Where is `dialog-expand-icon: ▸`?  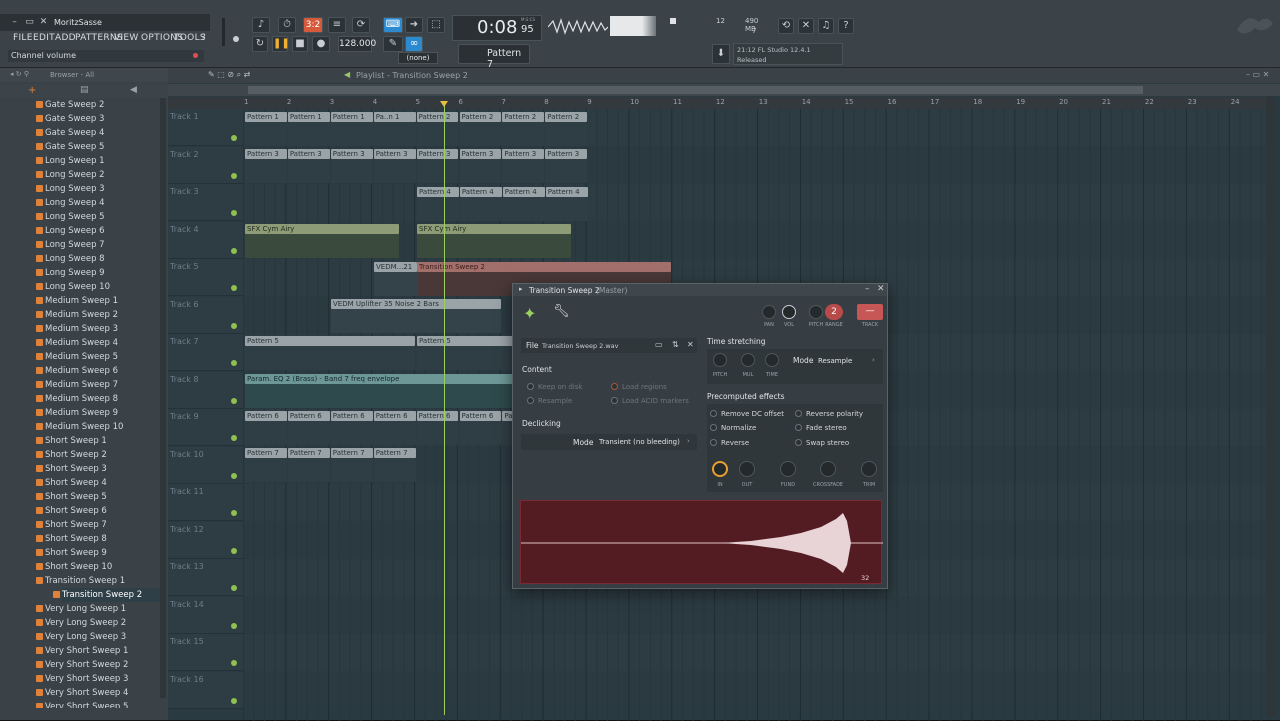
dialog-expand-icon: ▸ is located at coordinates (521, 289).